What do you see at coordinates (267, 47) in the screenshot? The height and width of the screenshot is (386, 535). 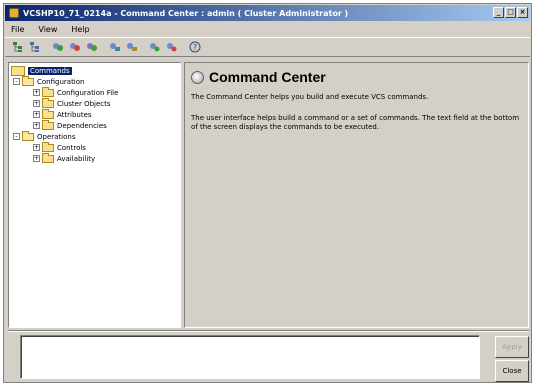 I see `toolbar: ?` at bounding box center [267, 47].